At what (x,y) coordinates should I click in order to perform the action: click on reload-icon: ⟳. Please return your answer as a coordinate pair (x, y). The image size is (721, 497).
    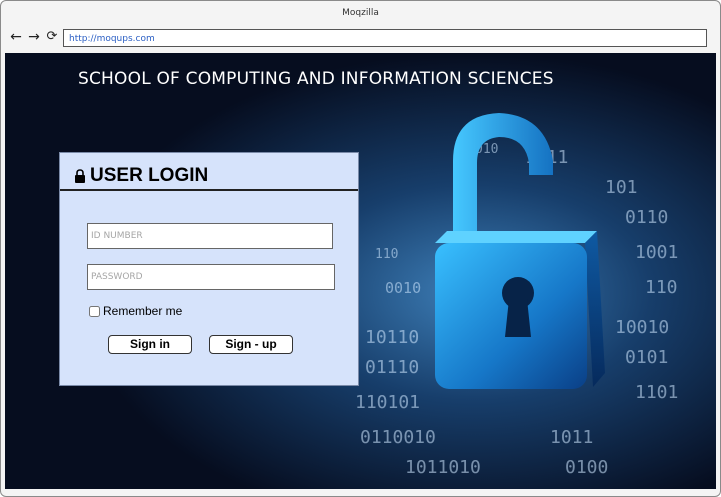
    Looking at the image, I should click on (52, 37).